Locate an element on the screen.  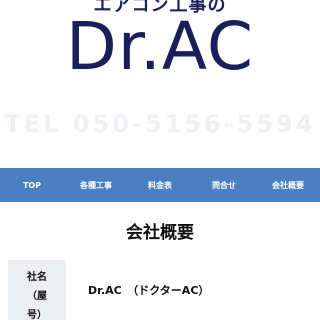
nav-item-contact: 問合せ is located at coordinates (224, 185).